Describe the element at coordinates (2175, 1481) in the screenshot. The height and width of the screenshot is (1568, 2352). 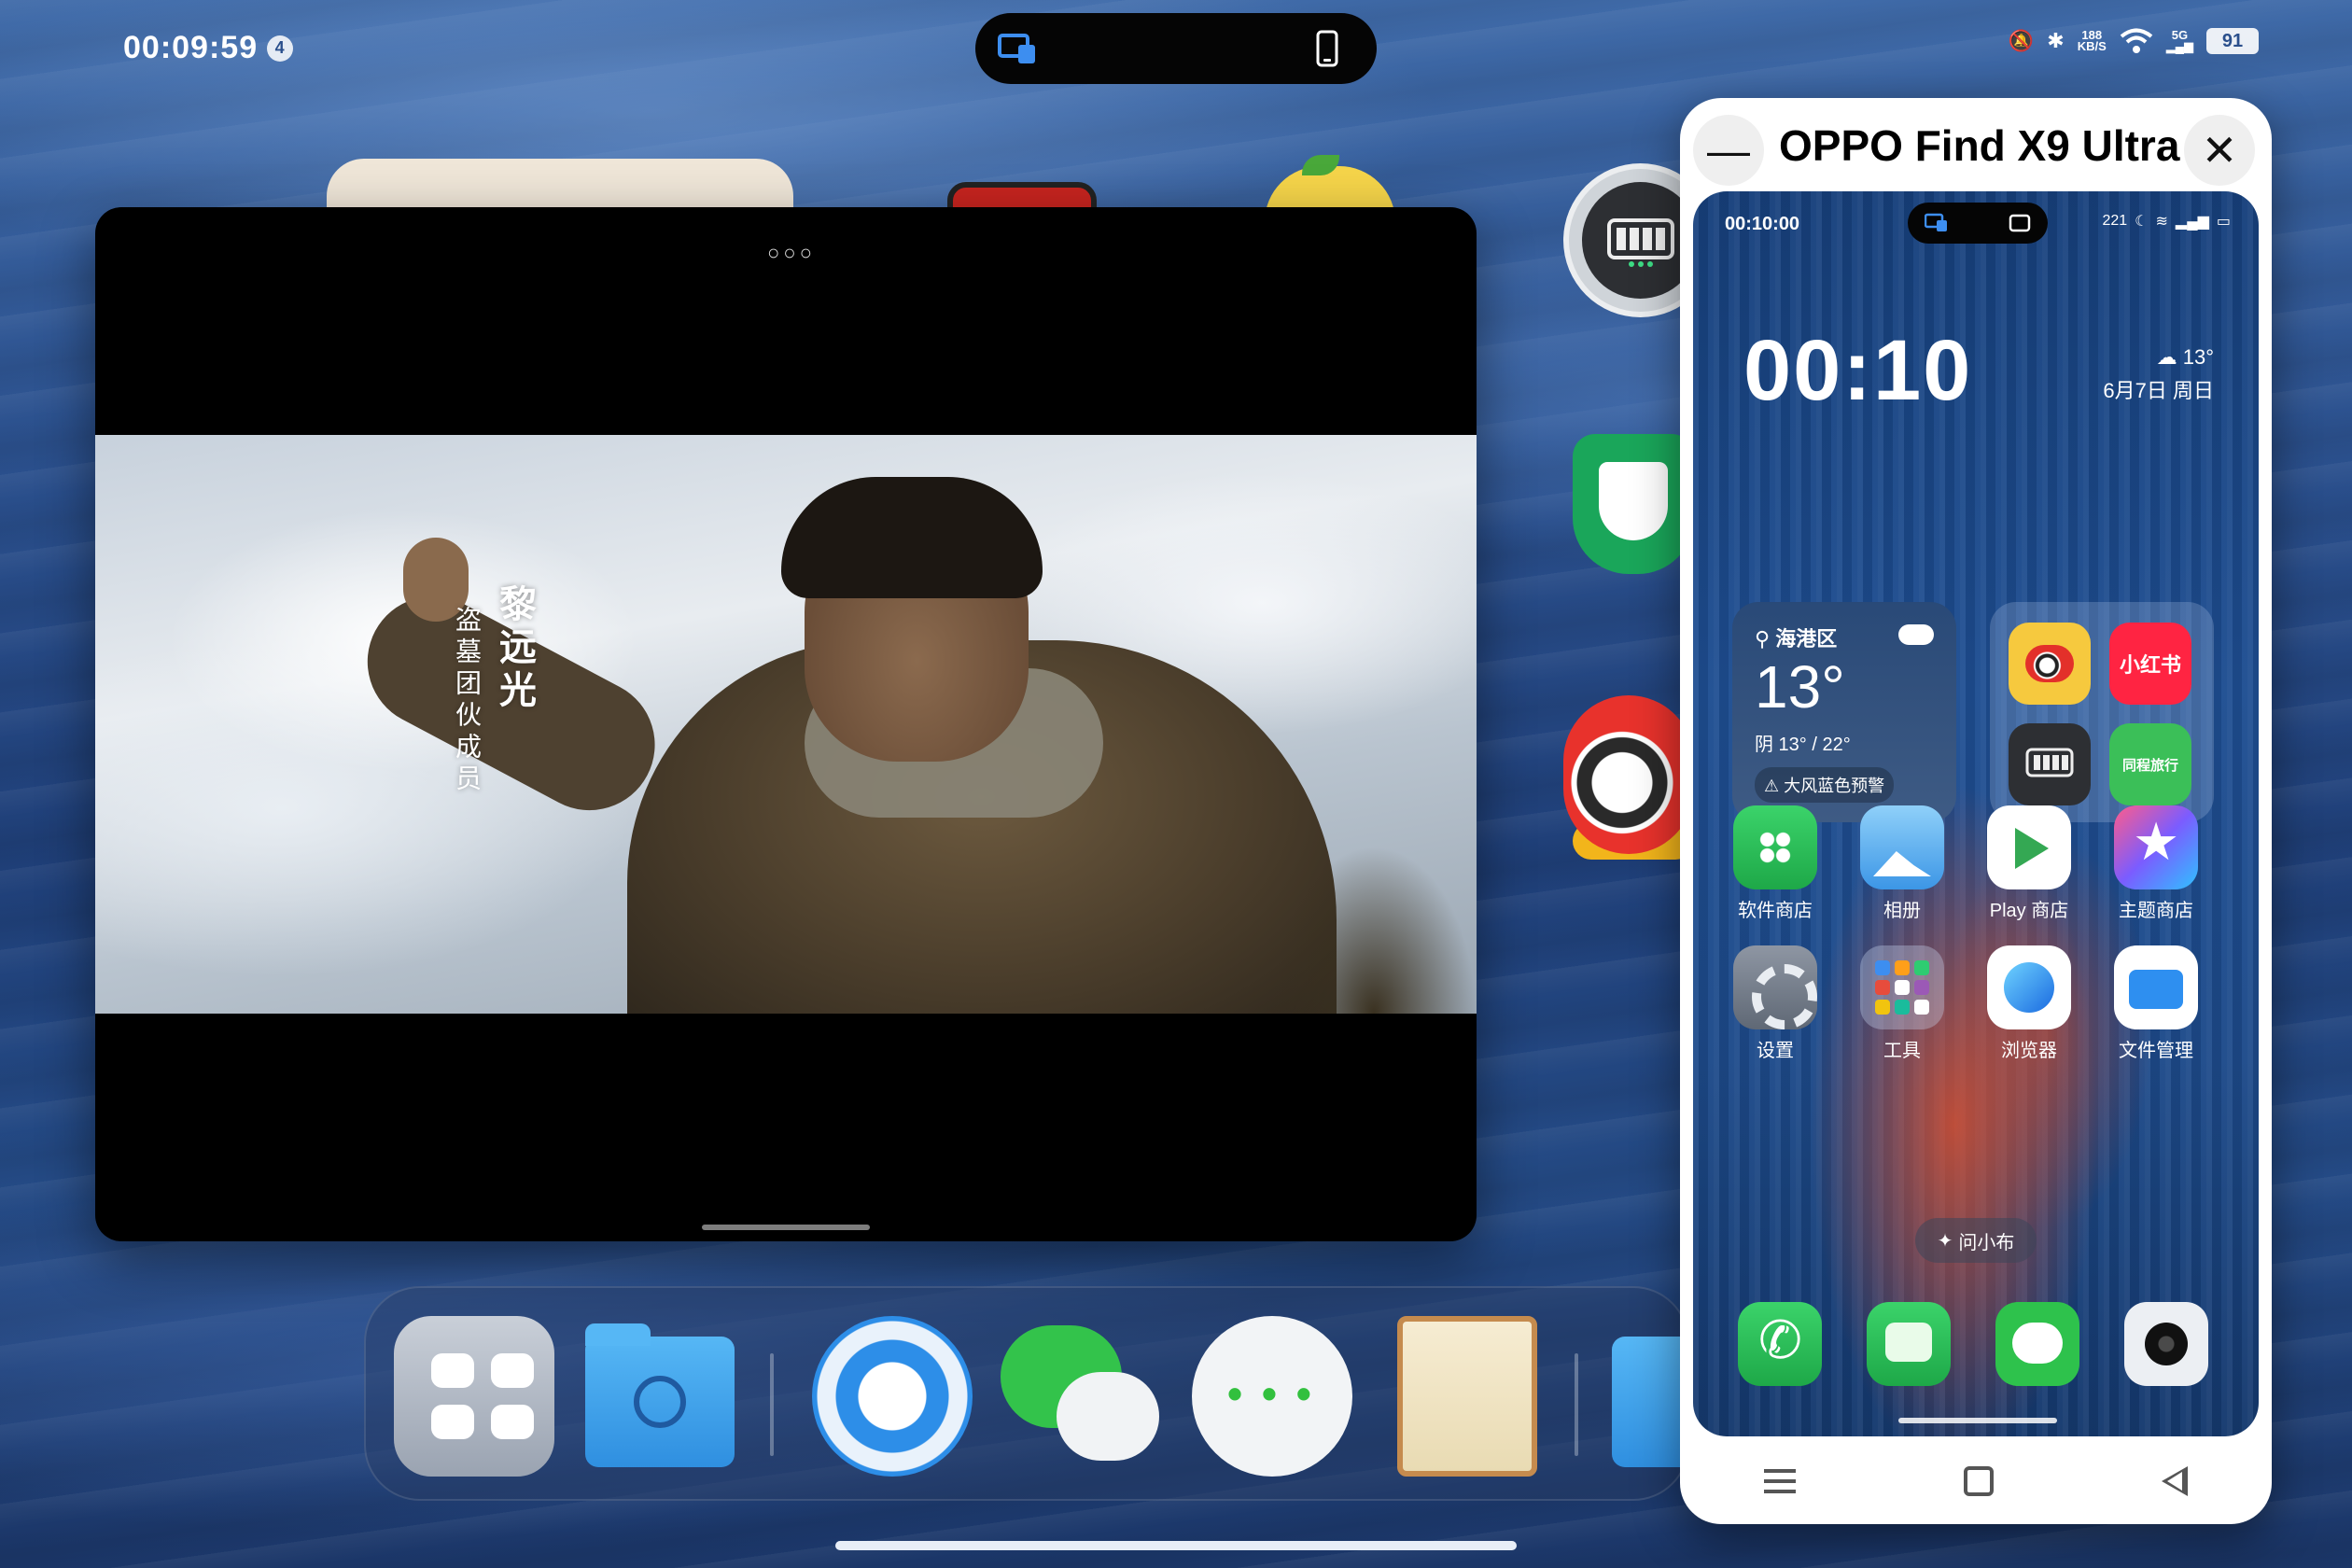
I see `back-triangle-icon` at that location.